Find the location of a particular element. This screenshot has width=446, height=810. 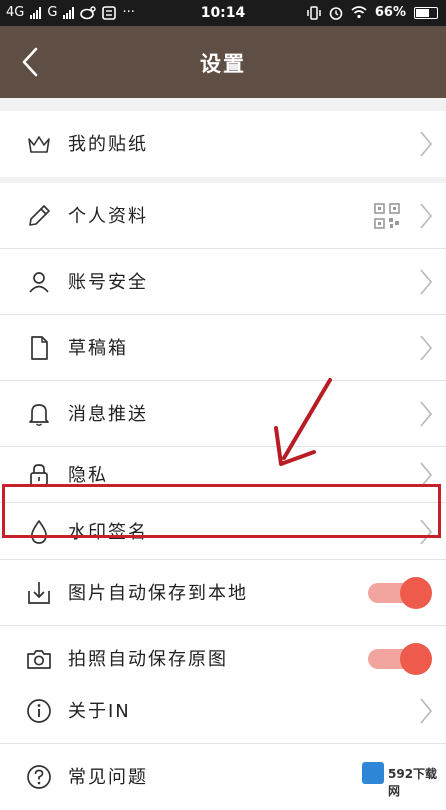

site-watermark-logo: 592下载网 is located at coordinates (399, 778).